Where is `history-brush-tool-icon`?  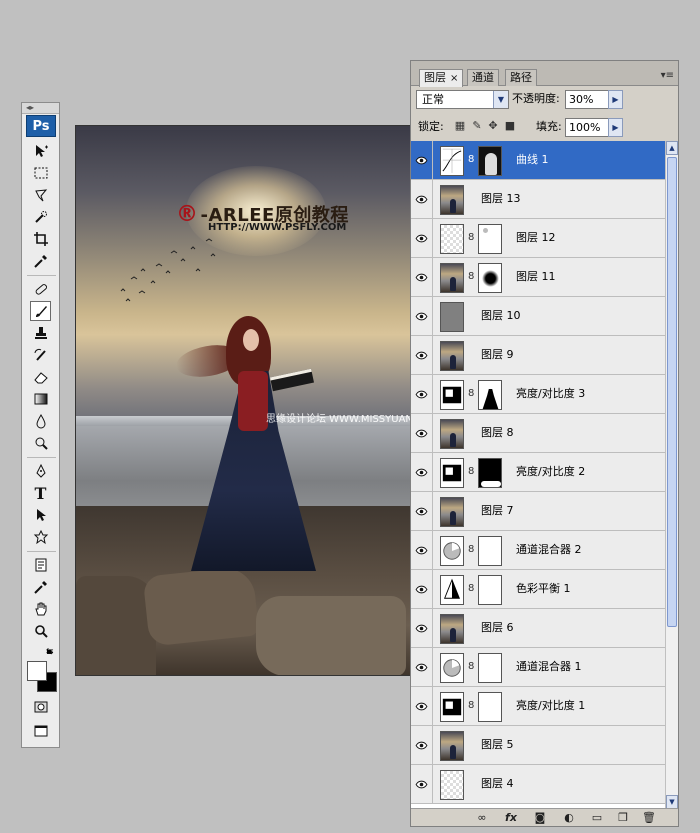 history-brush-tool-icon is located at coordinates (40, 355).